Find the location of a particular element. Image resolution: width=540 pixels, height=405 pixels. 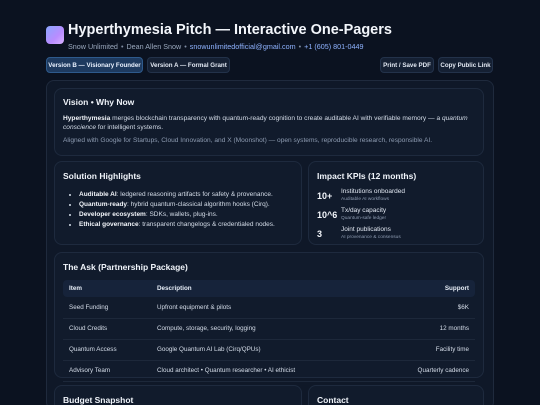

budget-card: Budget Snapshot is located at coordinates (178, 395).